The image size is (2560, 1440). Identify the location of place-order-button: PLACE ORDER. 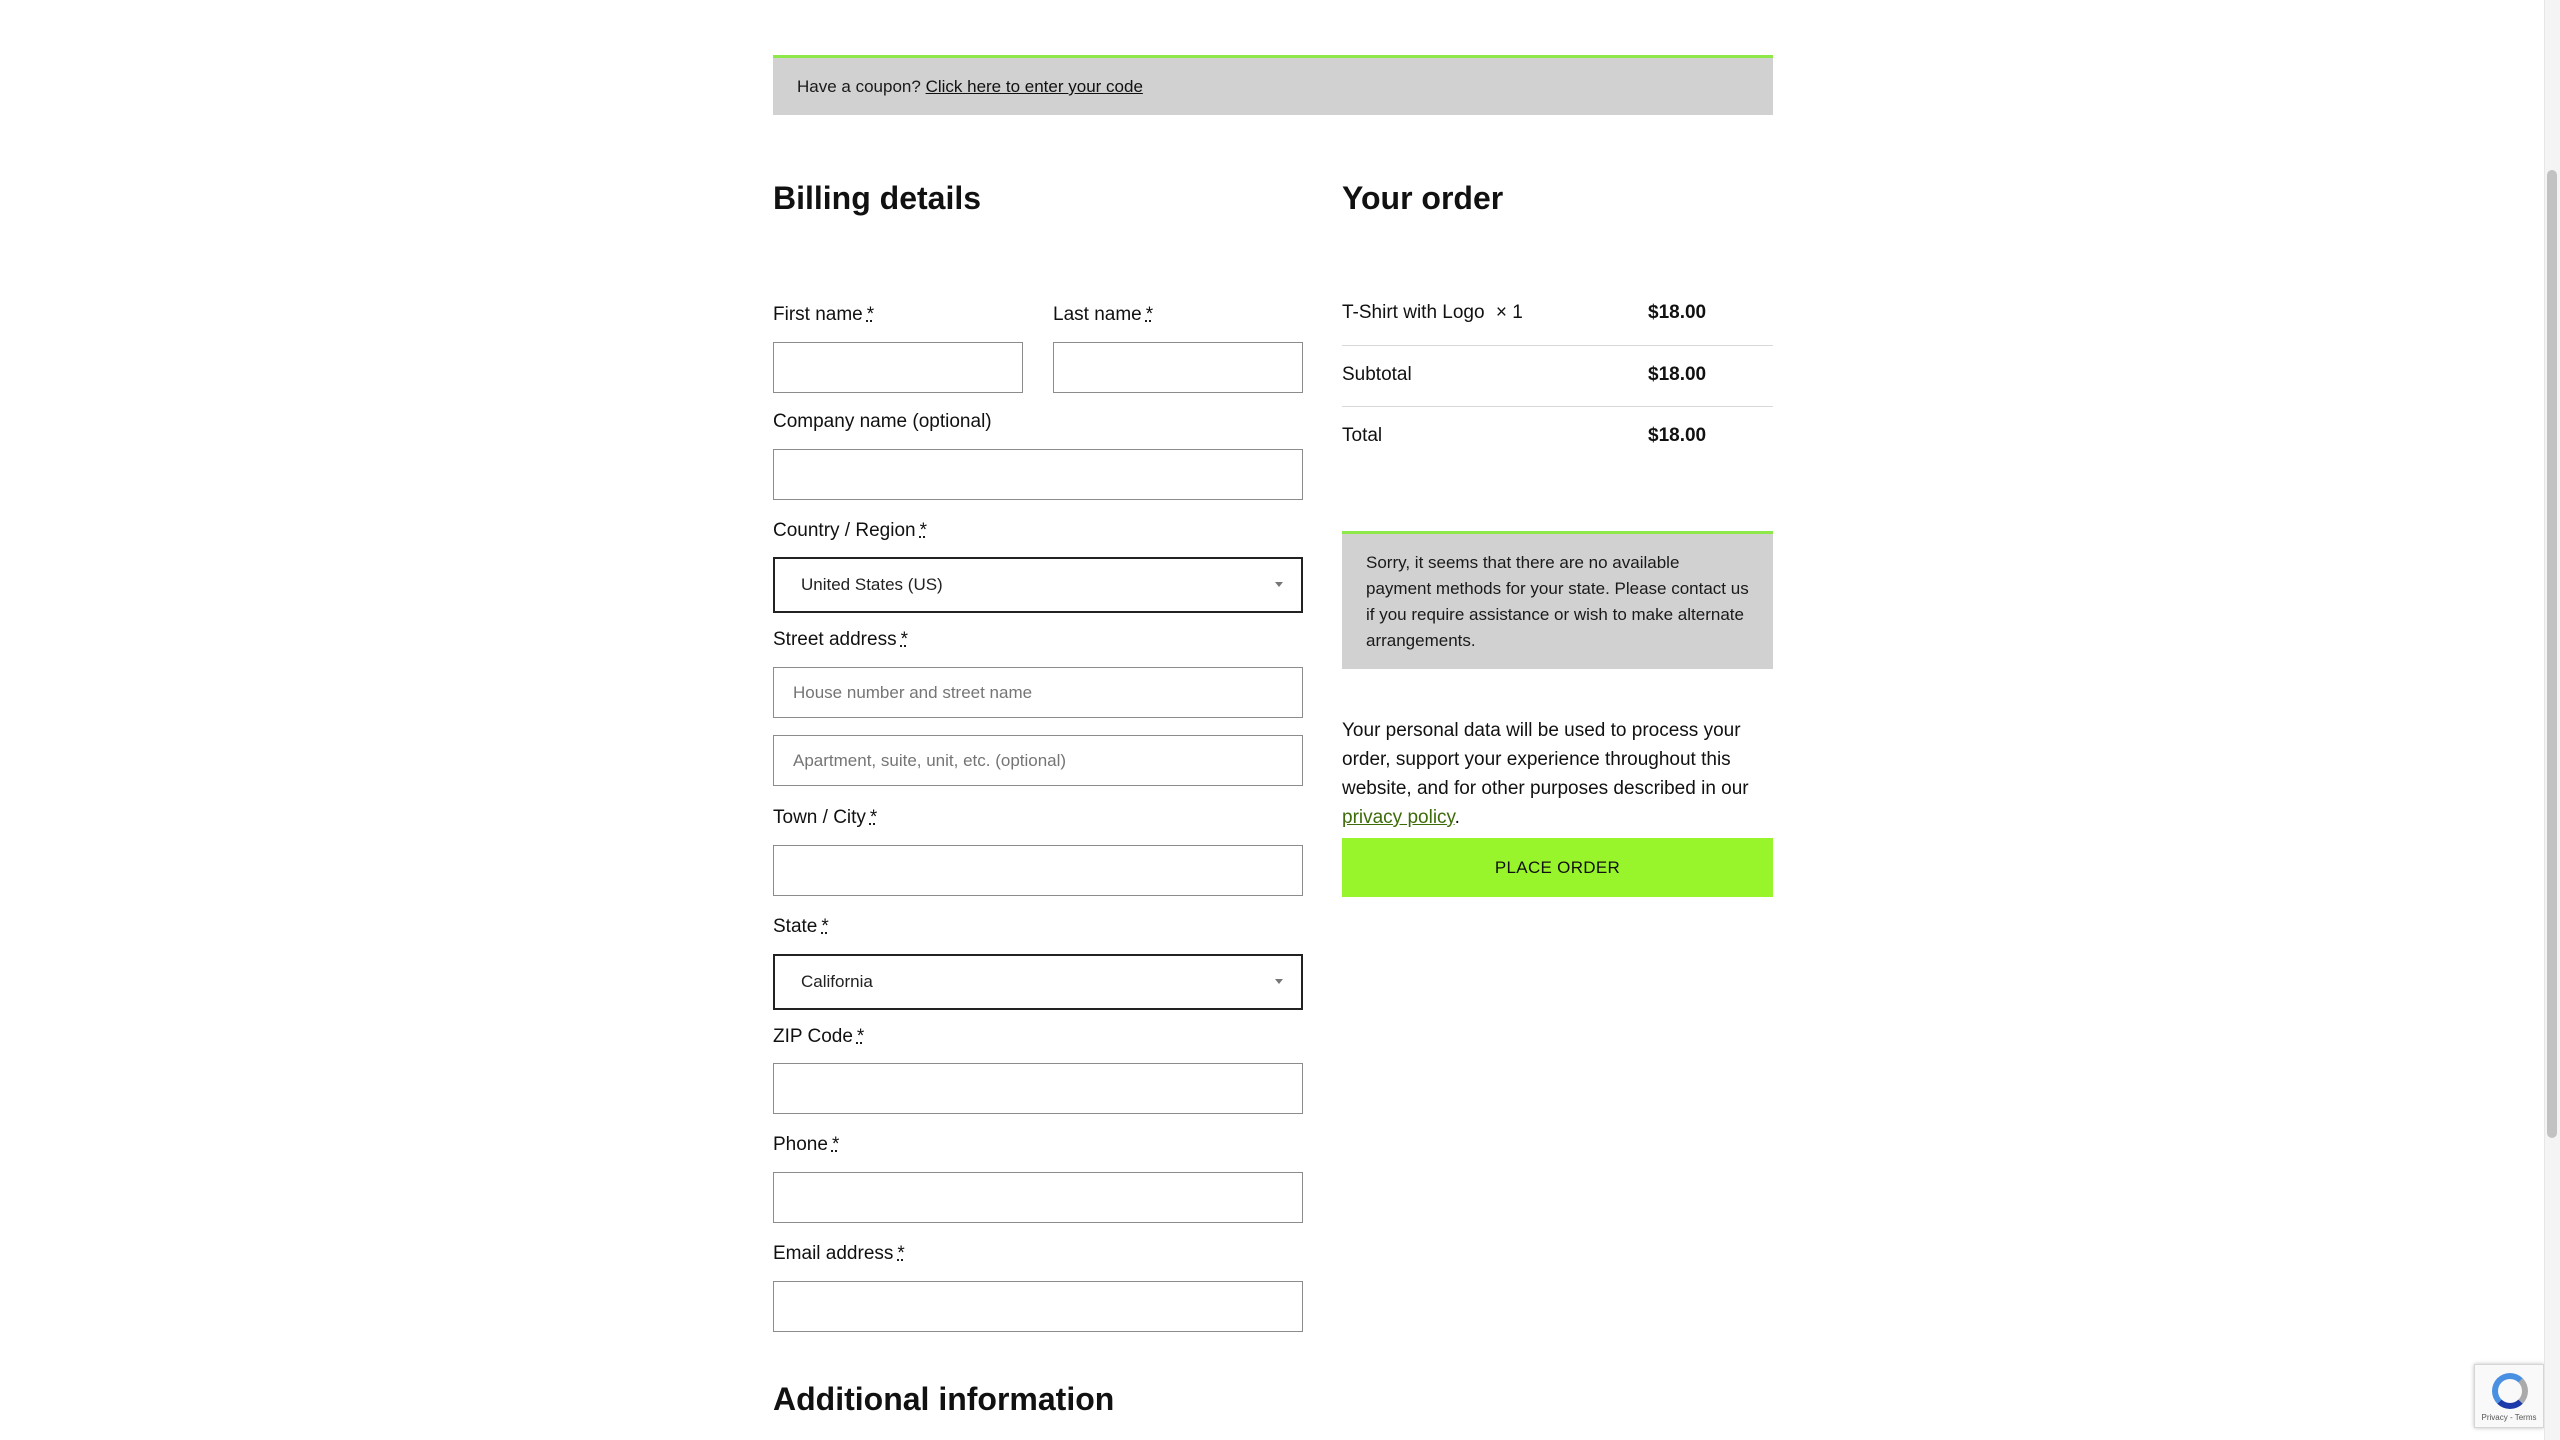
(1557, 867).